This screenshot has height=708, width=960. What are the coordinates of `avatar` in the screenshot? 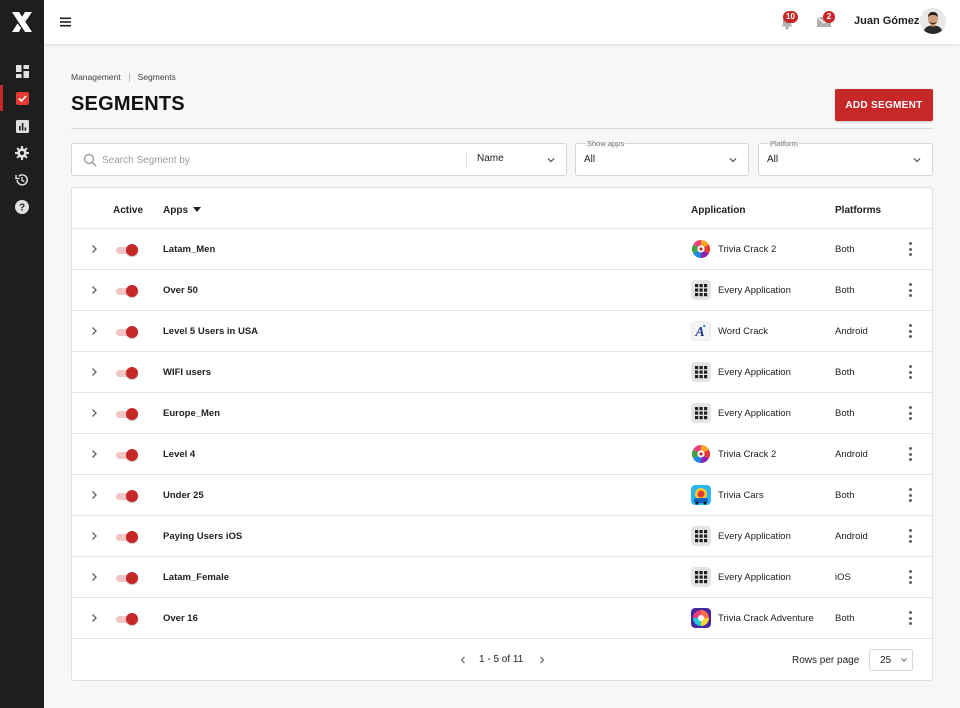 It's located at (933, 21).